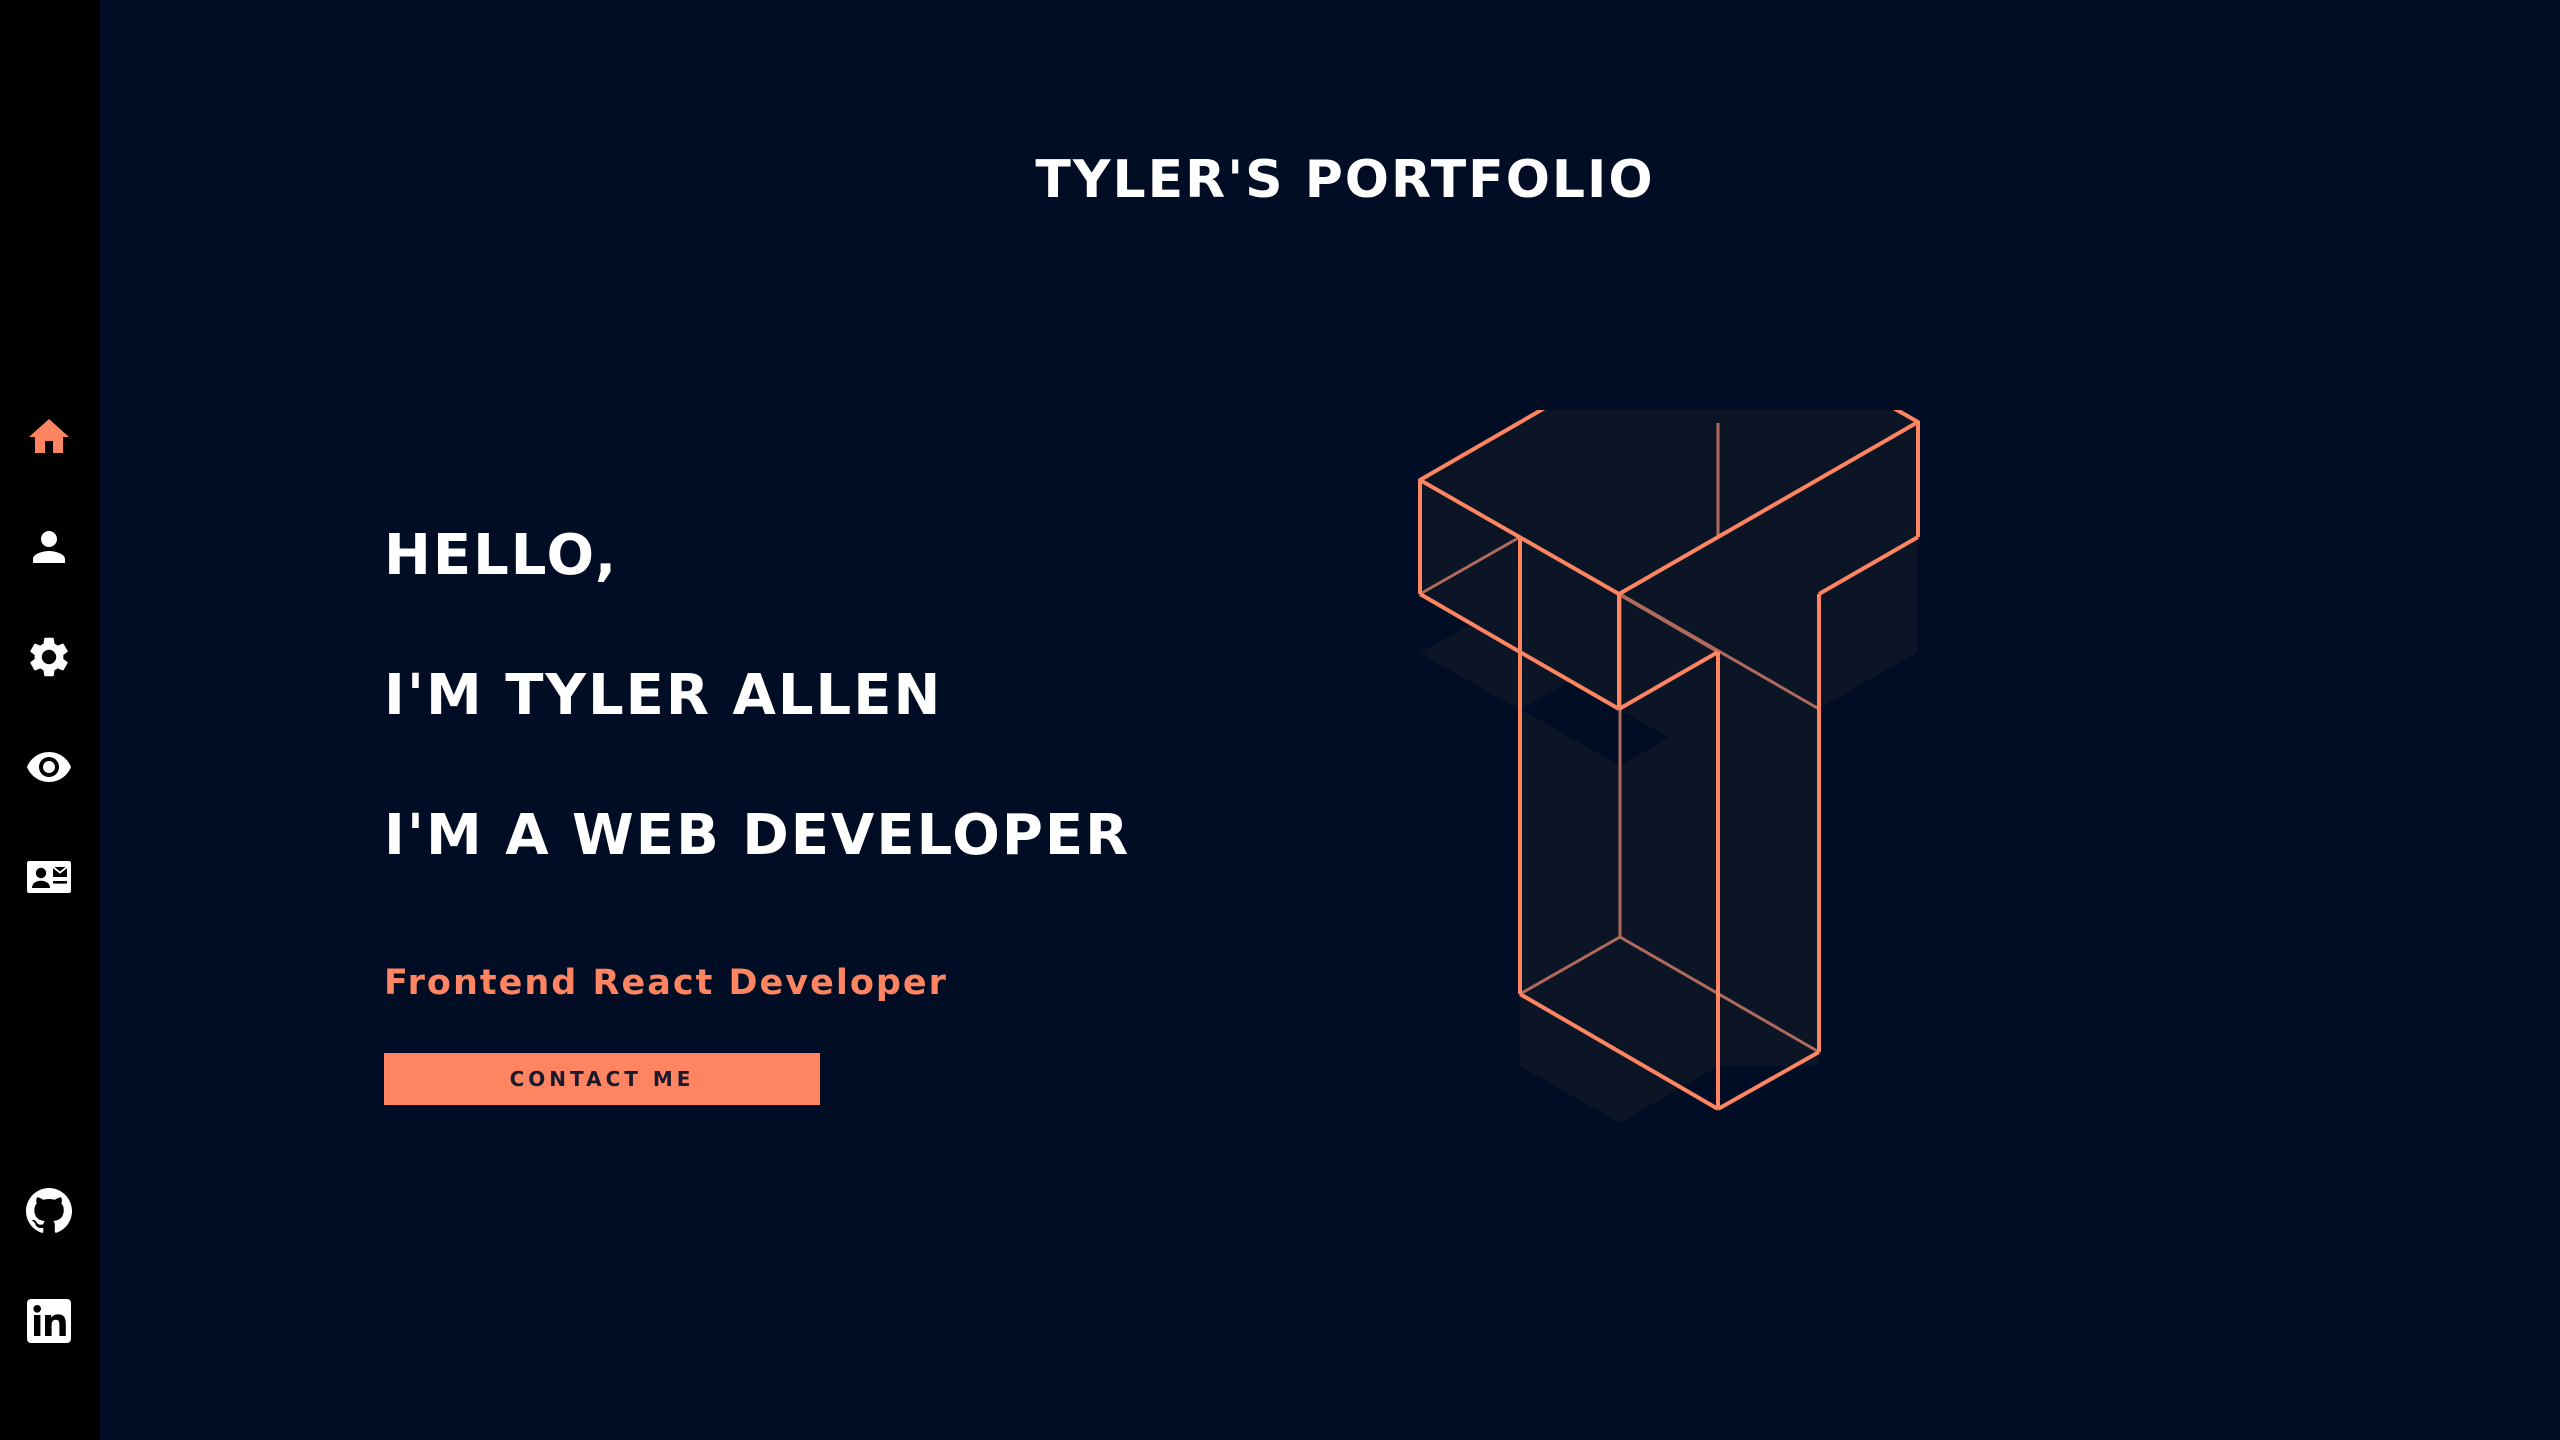 The image size is (2560, 1440). What do you see at coordinates (1669, 766) in the screenshot?
I see `isometric-t-logo` at bounding box center [1669, 766].